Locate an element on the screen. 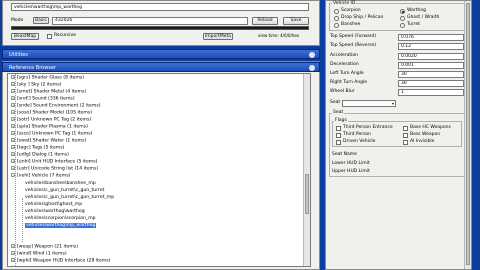 This screenshot has height=270, width=480. mode-button: Basic is located at coordinates (41, 20).